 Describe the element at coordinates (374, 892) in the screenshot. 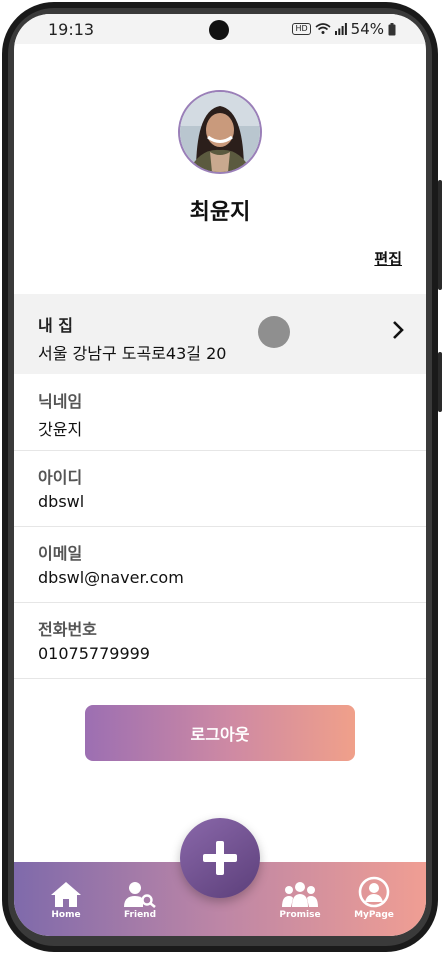

I see `user-circle-icon` at that location.